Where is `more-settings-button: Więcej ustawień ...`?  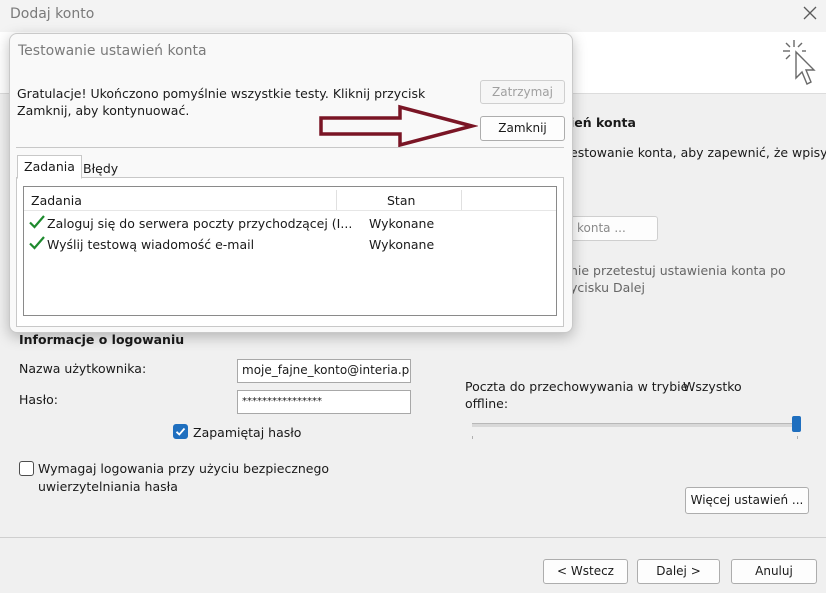
more-settings-button: Więcej ustawień ... is located at coordinates (747, 500).